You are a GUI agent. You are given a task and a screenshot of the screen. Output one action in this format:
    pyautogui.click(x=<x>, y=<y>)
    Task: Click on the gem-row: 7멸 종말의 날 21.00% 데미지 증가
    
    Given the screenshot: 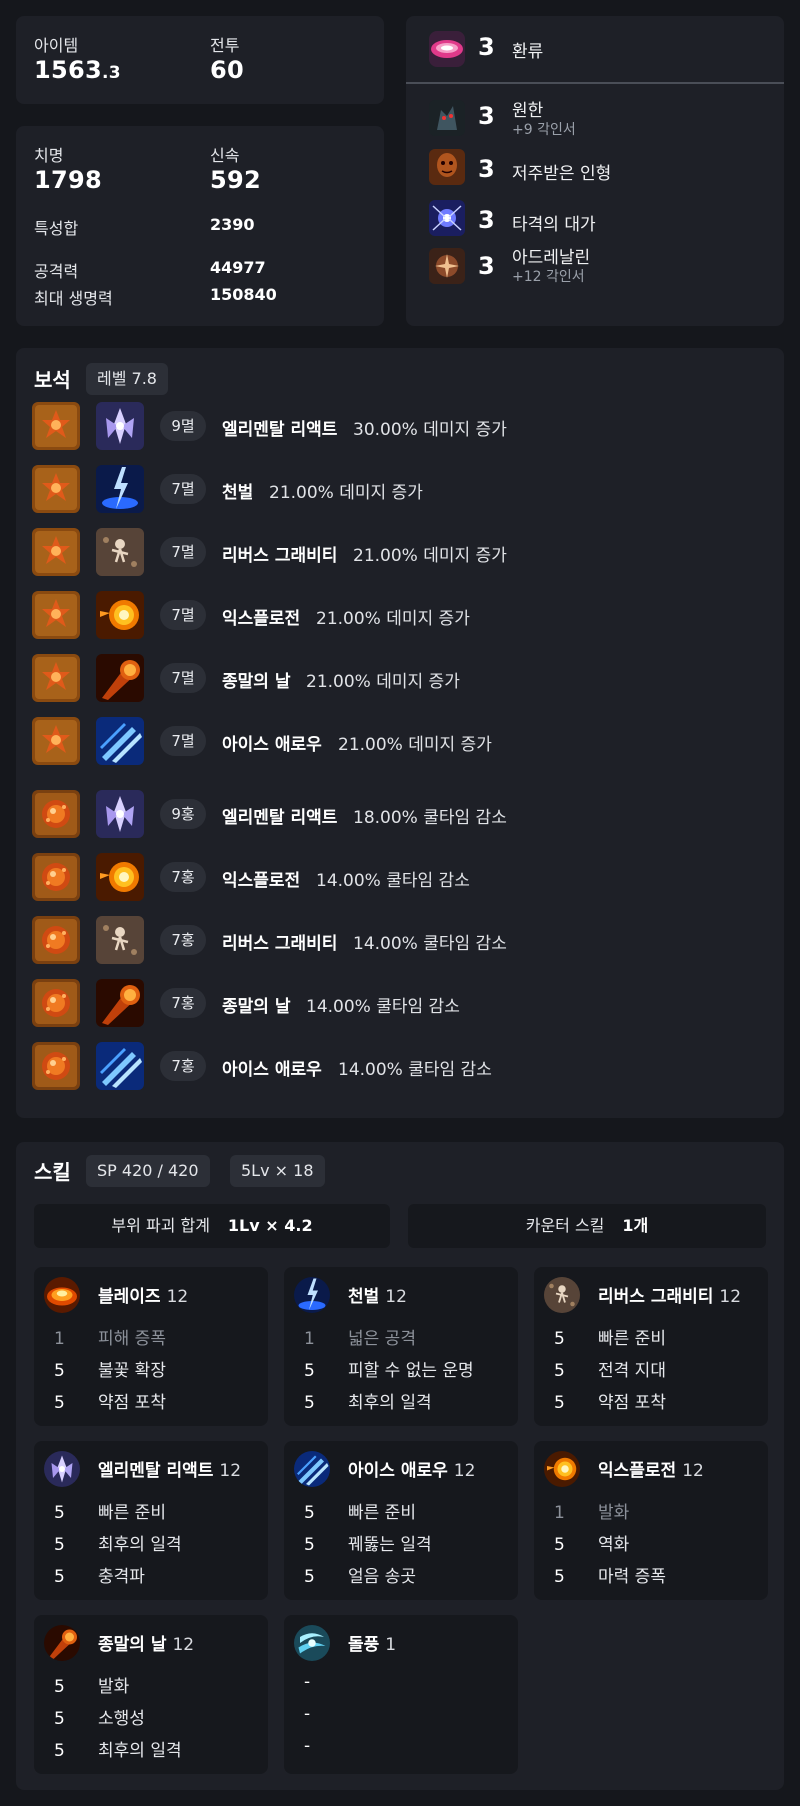 What is the action you would take?
    pyautogui.click(x=400, y=678)
    